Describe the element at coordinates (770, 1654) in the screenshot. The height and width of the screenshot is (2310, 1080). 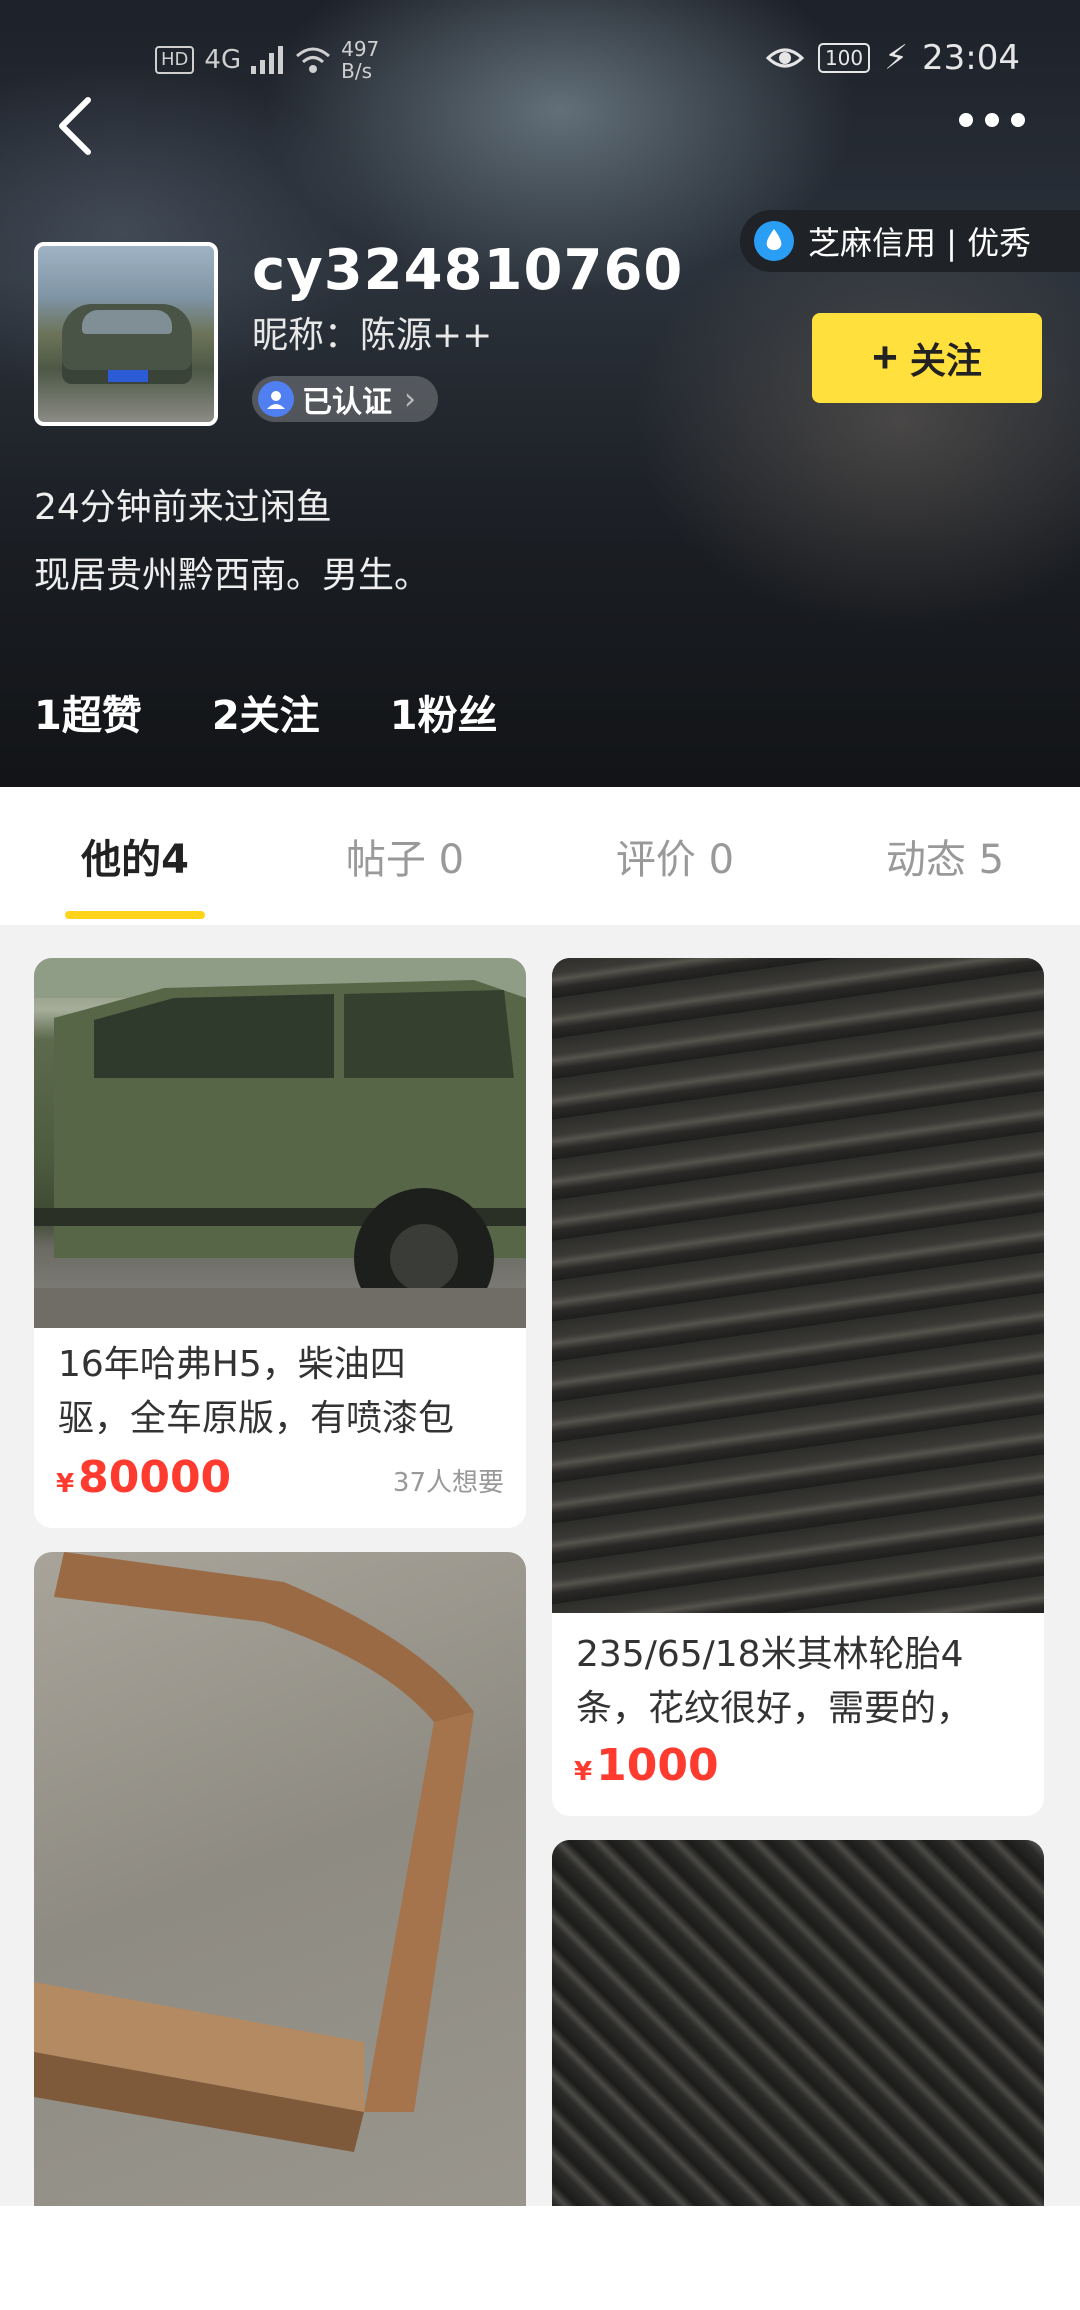
I see `listing-title-line: 235/65/18米其林轮胎4` at that location.